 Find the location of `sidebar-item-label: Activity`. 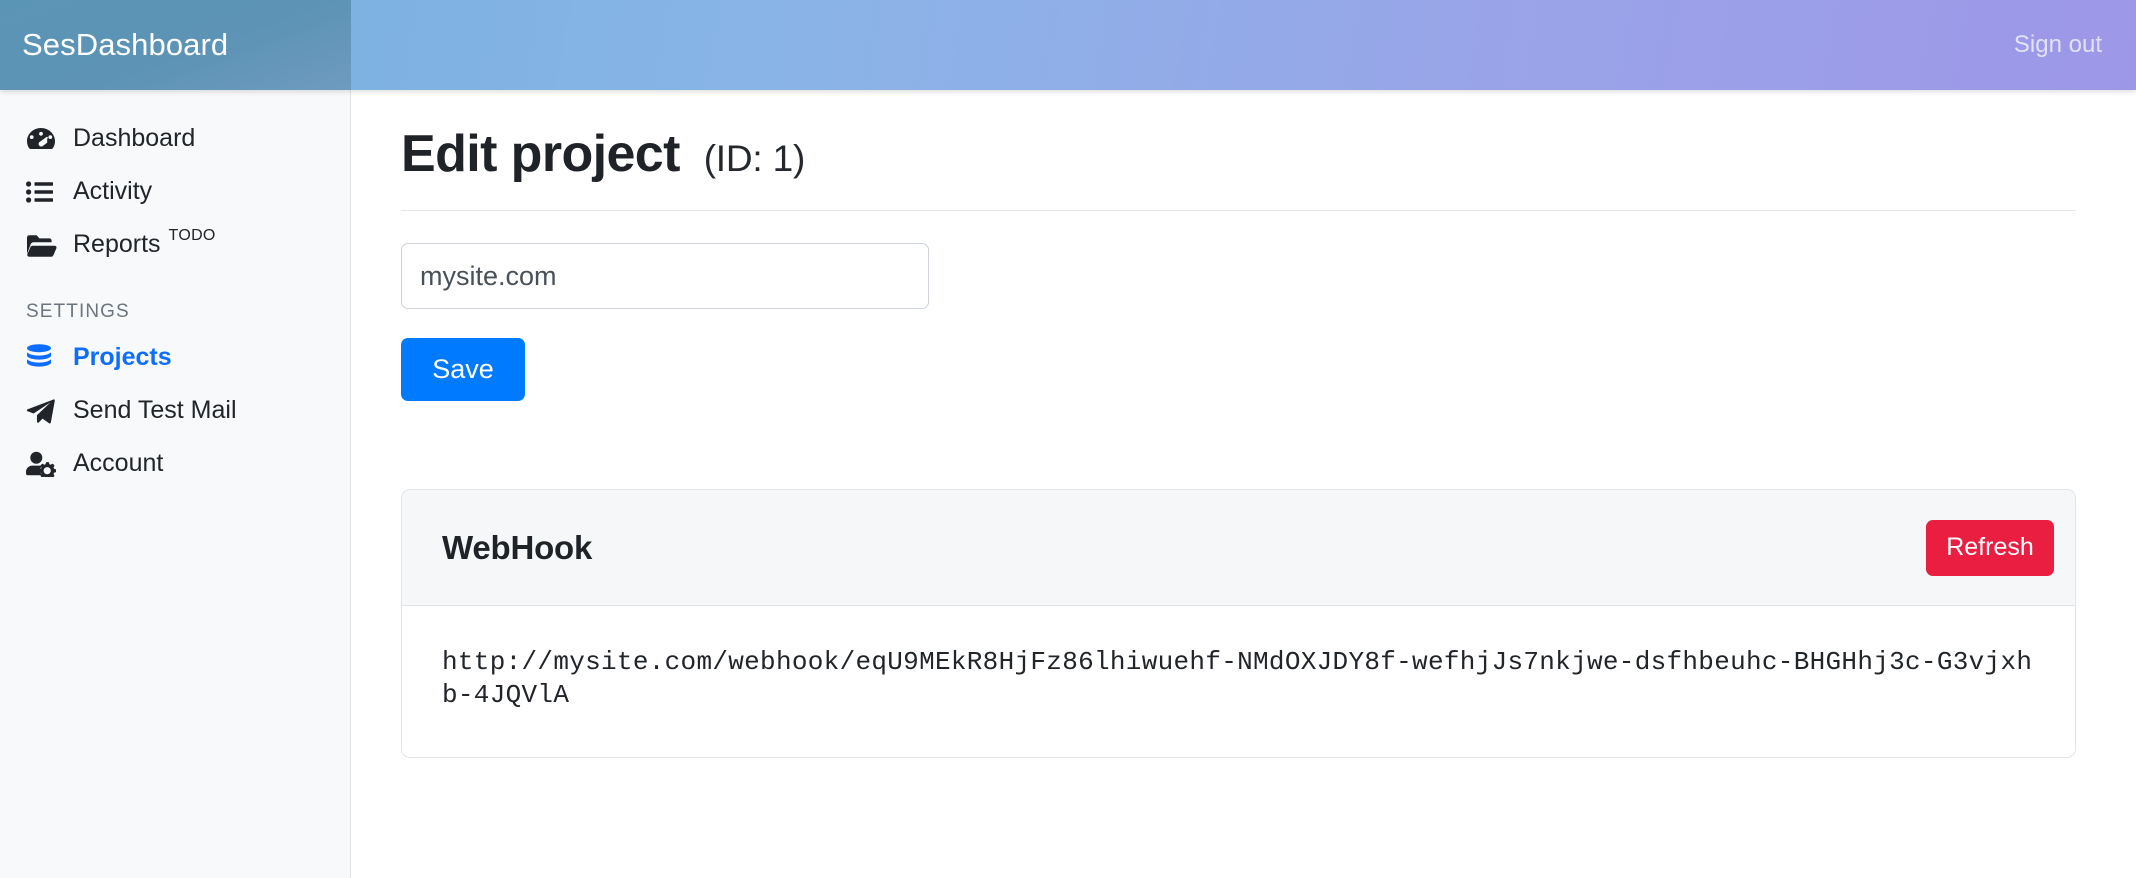

sidebar-item-label: Activity is located at coordinates (113, 191).